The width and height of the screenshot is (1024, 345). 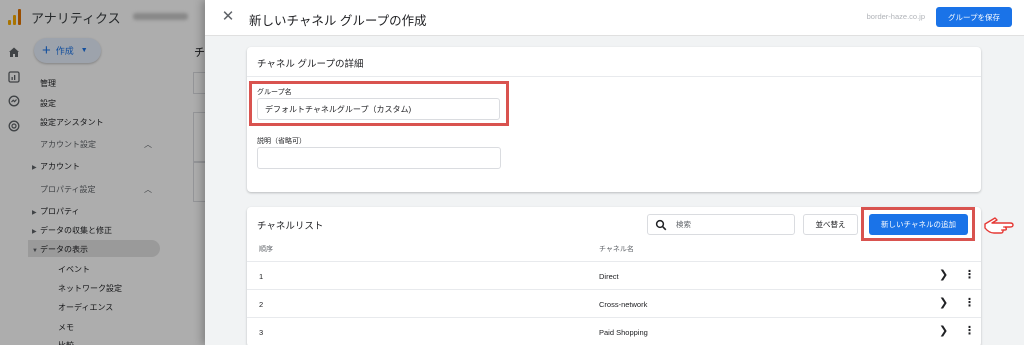 What do you see at coordinates (895, 16) in the screenshot?
I see `account-domain: border-haze.co.jp` at bounding box center [895, 16].